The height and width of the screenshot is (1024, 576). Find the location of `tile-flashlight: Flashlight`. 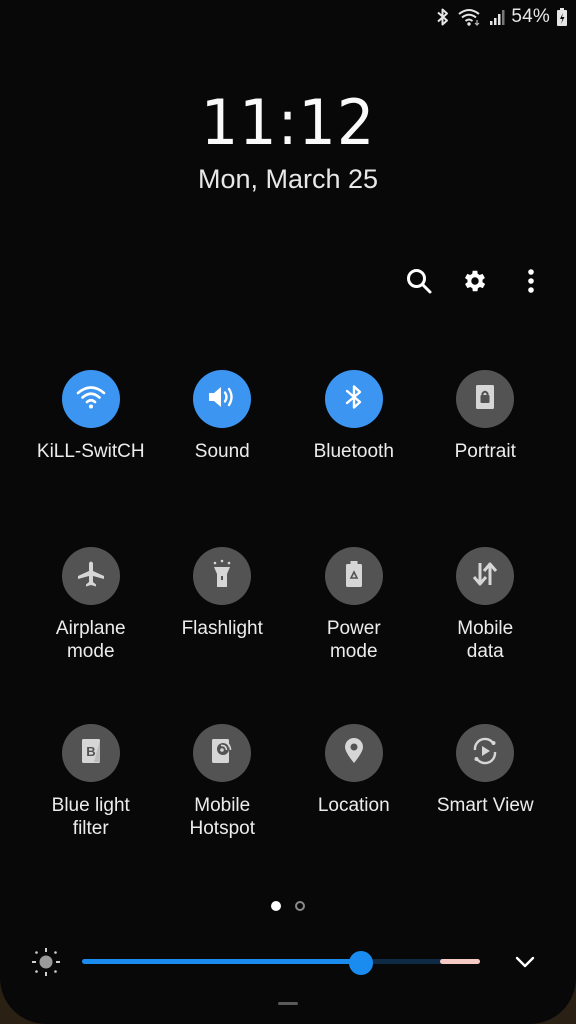

tile-flashlight: Flashlight is located at coordinates (223, 635).